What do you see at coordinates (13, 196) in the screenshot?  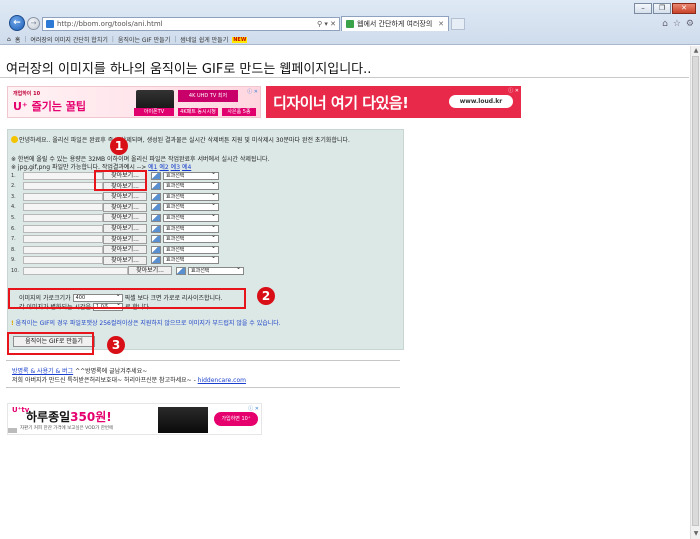 I see `row-number: 3.` at bounding box center [13, 196].